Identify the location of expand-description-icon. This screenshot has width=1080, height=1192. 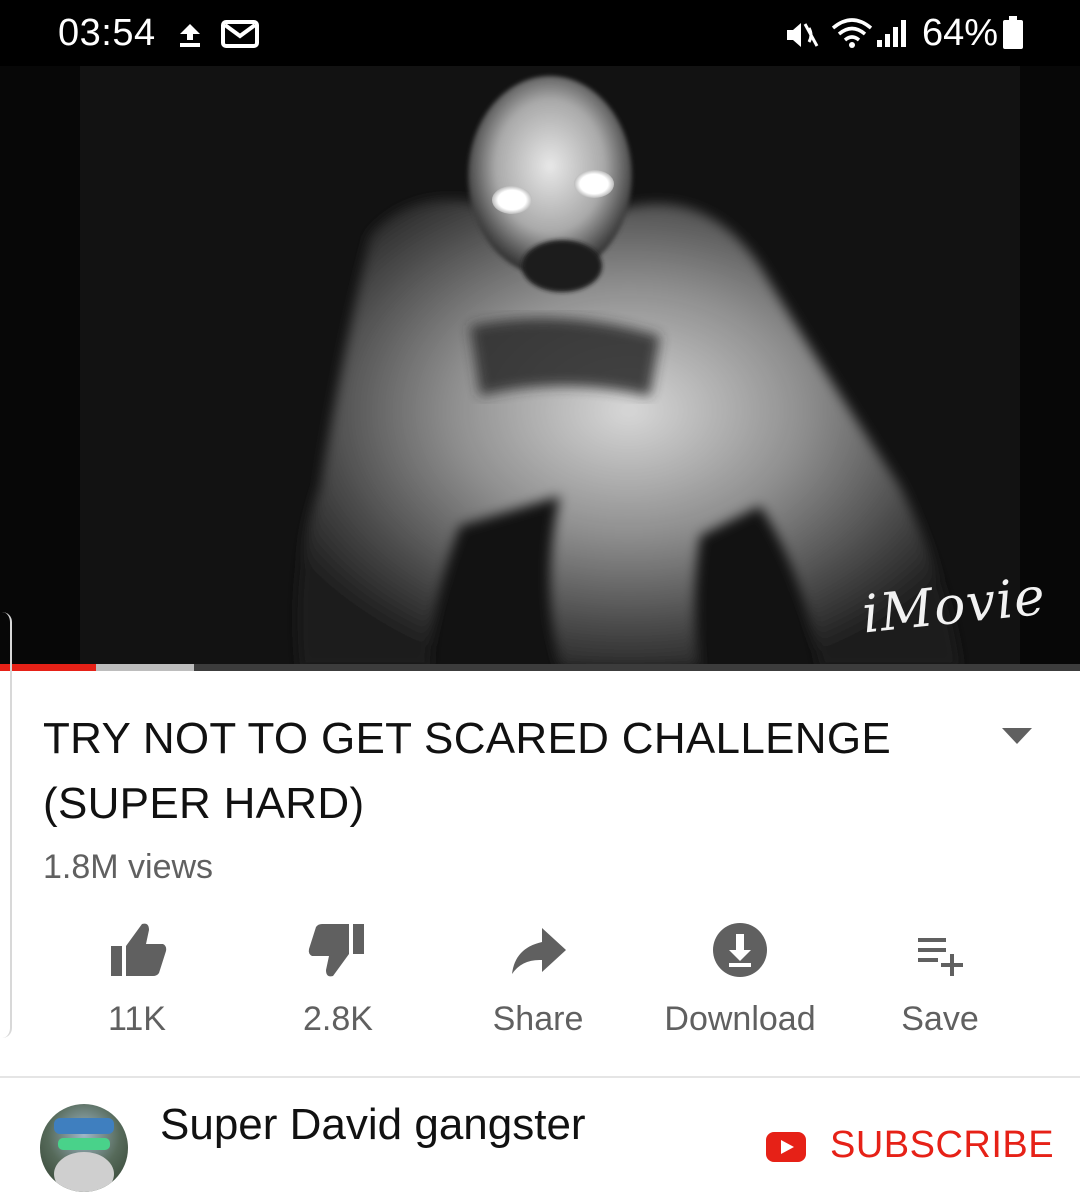
(1017, 738).